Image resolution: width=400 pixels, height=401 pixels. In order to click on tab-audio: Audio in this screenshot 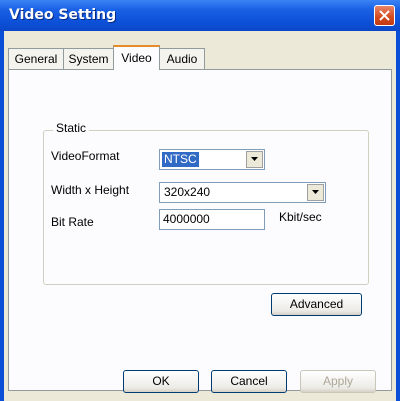, I will do `click(182, 58)`.